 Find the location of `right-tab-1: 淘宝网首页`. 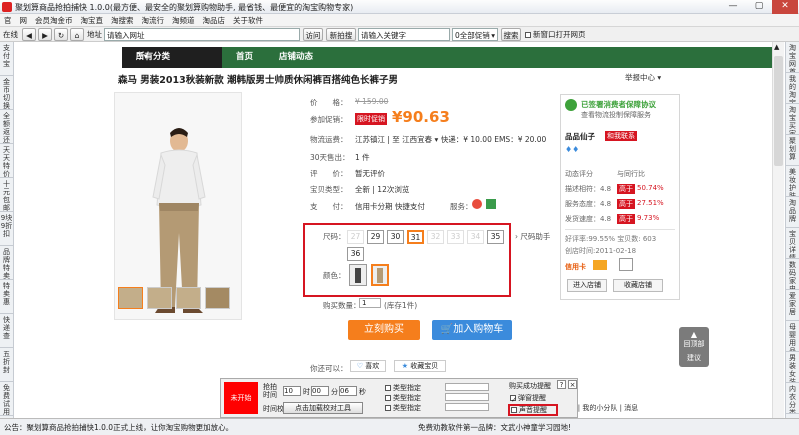

right-tab-1: 淘宝网首页 is located at coordinates (792, 57).